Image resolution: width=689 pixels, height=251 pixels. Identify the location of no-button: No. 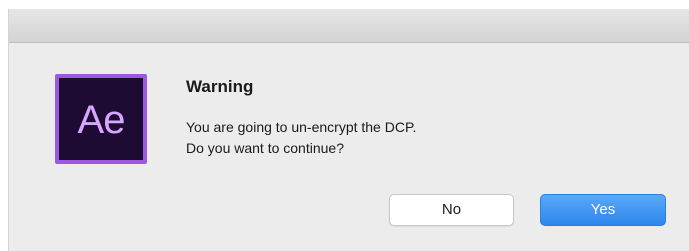
(451, 210).